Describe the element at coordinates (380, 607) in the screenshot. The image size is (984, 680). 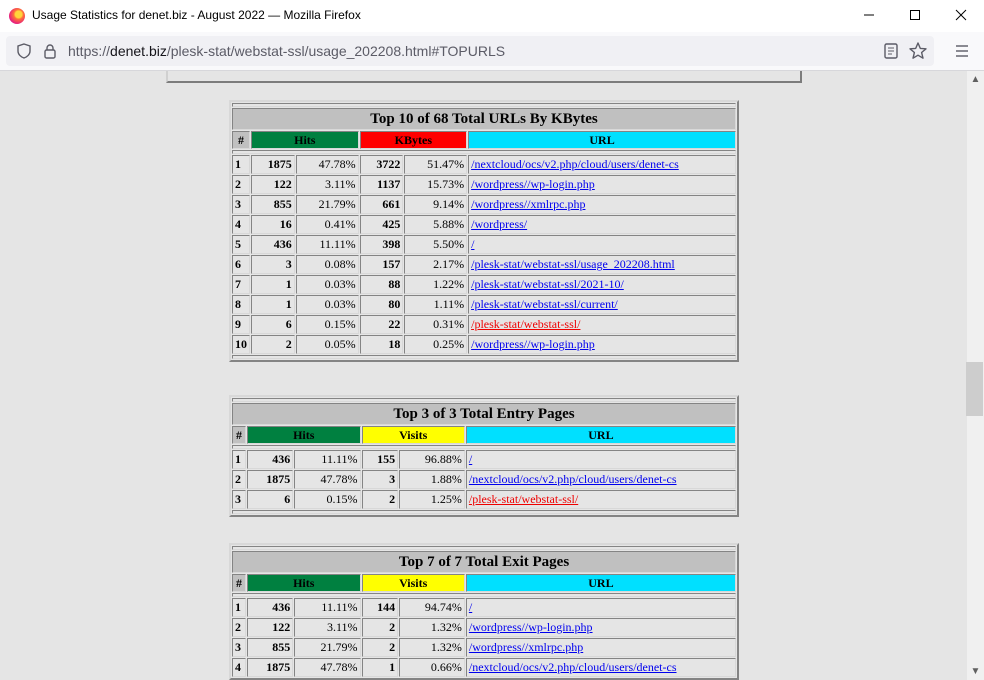
I see `visits-cell: 144` at that location.